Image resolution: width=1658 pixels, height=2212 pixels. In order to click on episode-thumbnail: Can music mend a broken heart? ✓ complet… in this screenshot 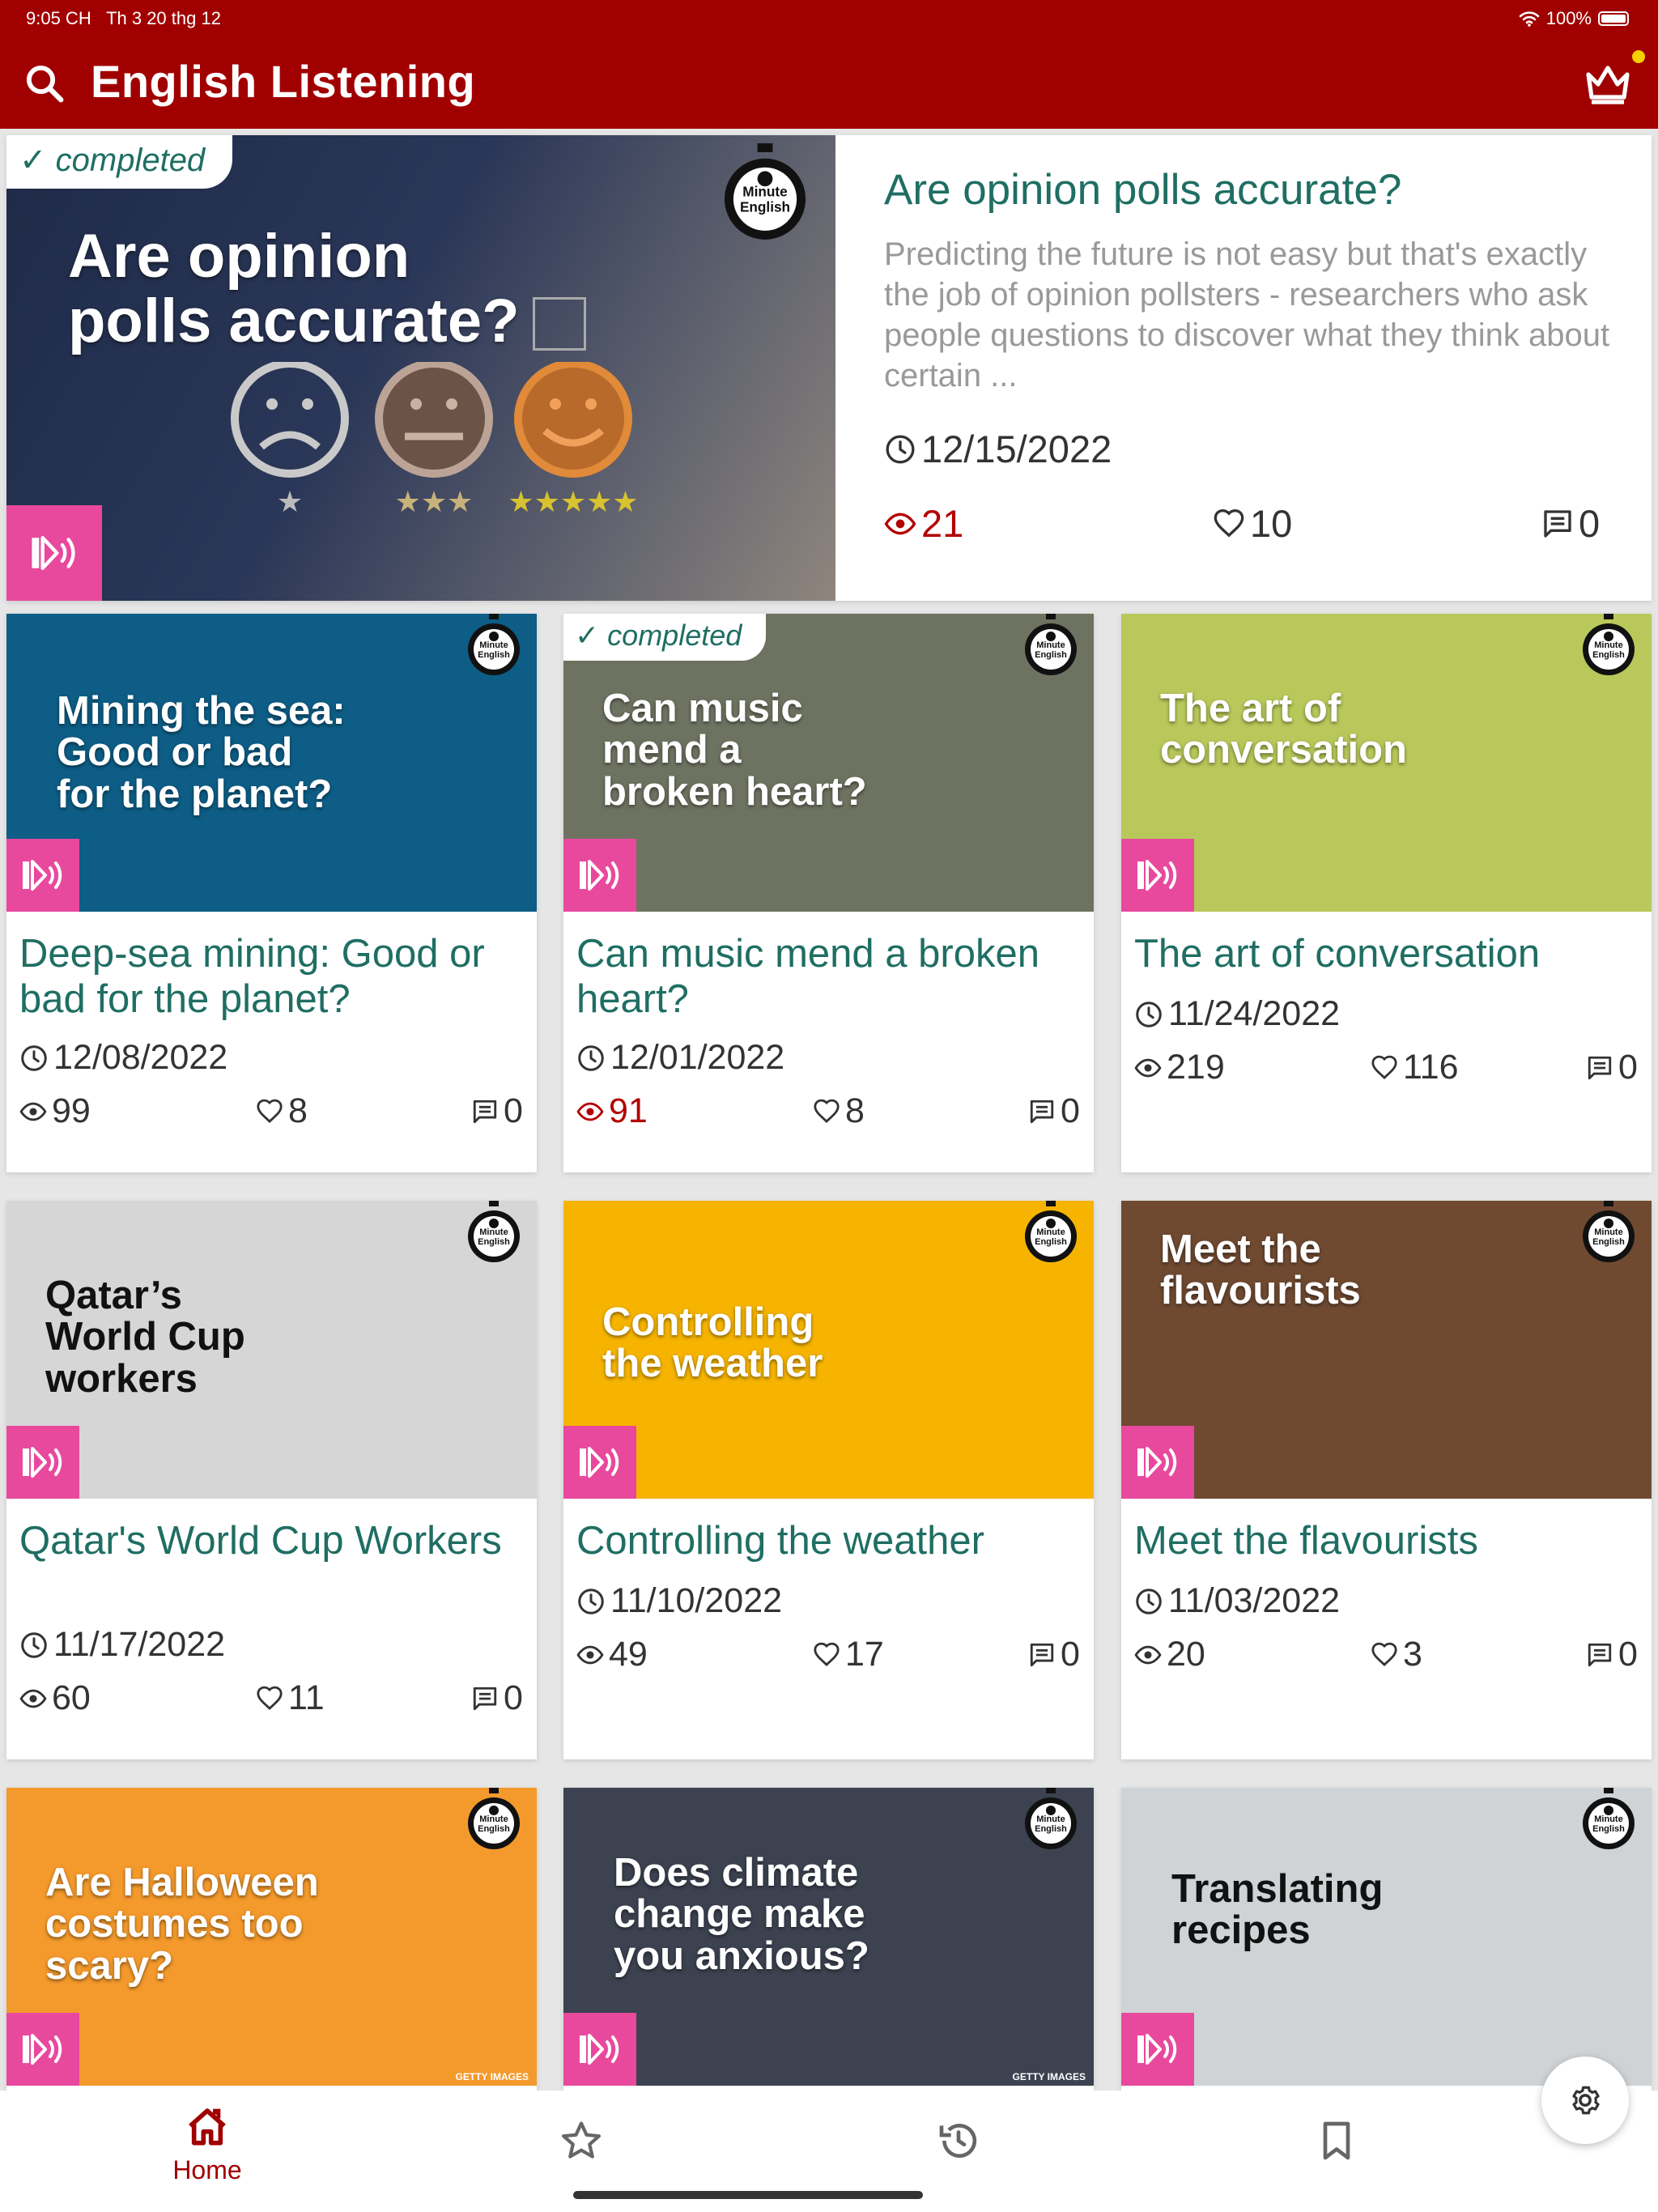, I will do `click(828, 763)`.